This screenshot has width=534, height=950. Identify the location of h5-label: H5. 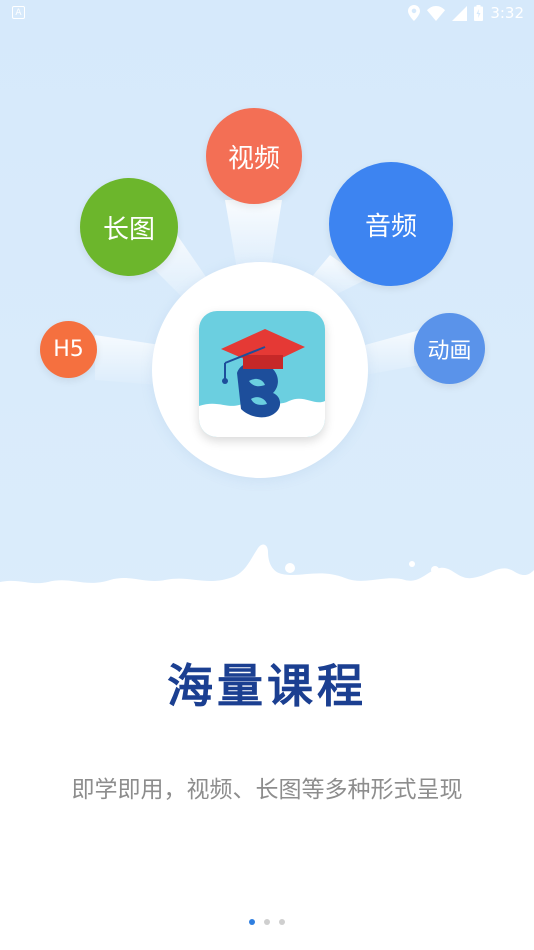
(68, 349).